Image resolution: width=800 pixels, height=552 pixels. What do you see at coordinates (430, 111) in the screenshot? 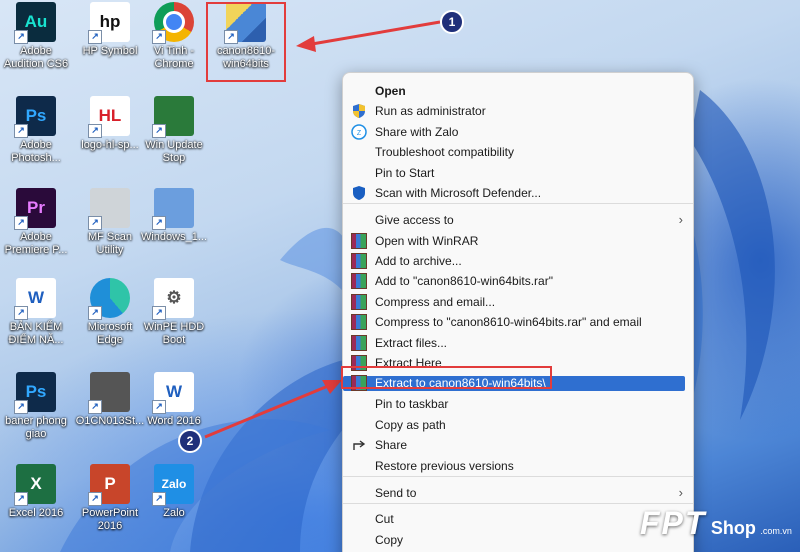
I see `menu-item-label: Run as administrator` at bounding box center [430, 111].